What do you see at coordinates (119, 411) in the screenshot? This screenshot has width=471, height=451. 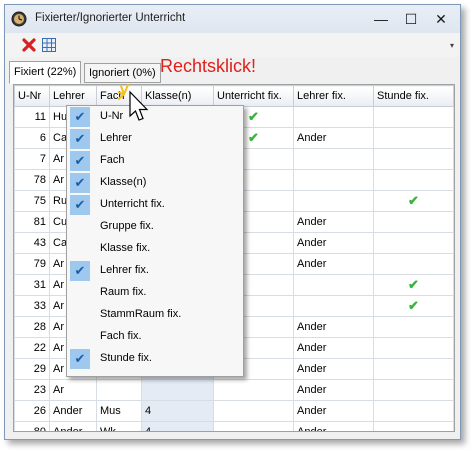 I see `cell-fach: Mus` at bounding box center [119, 411].